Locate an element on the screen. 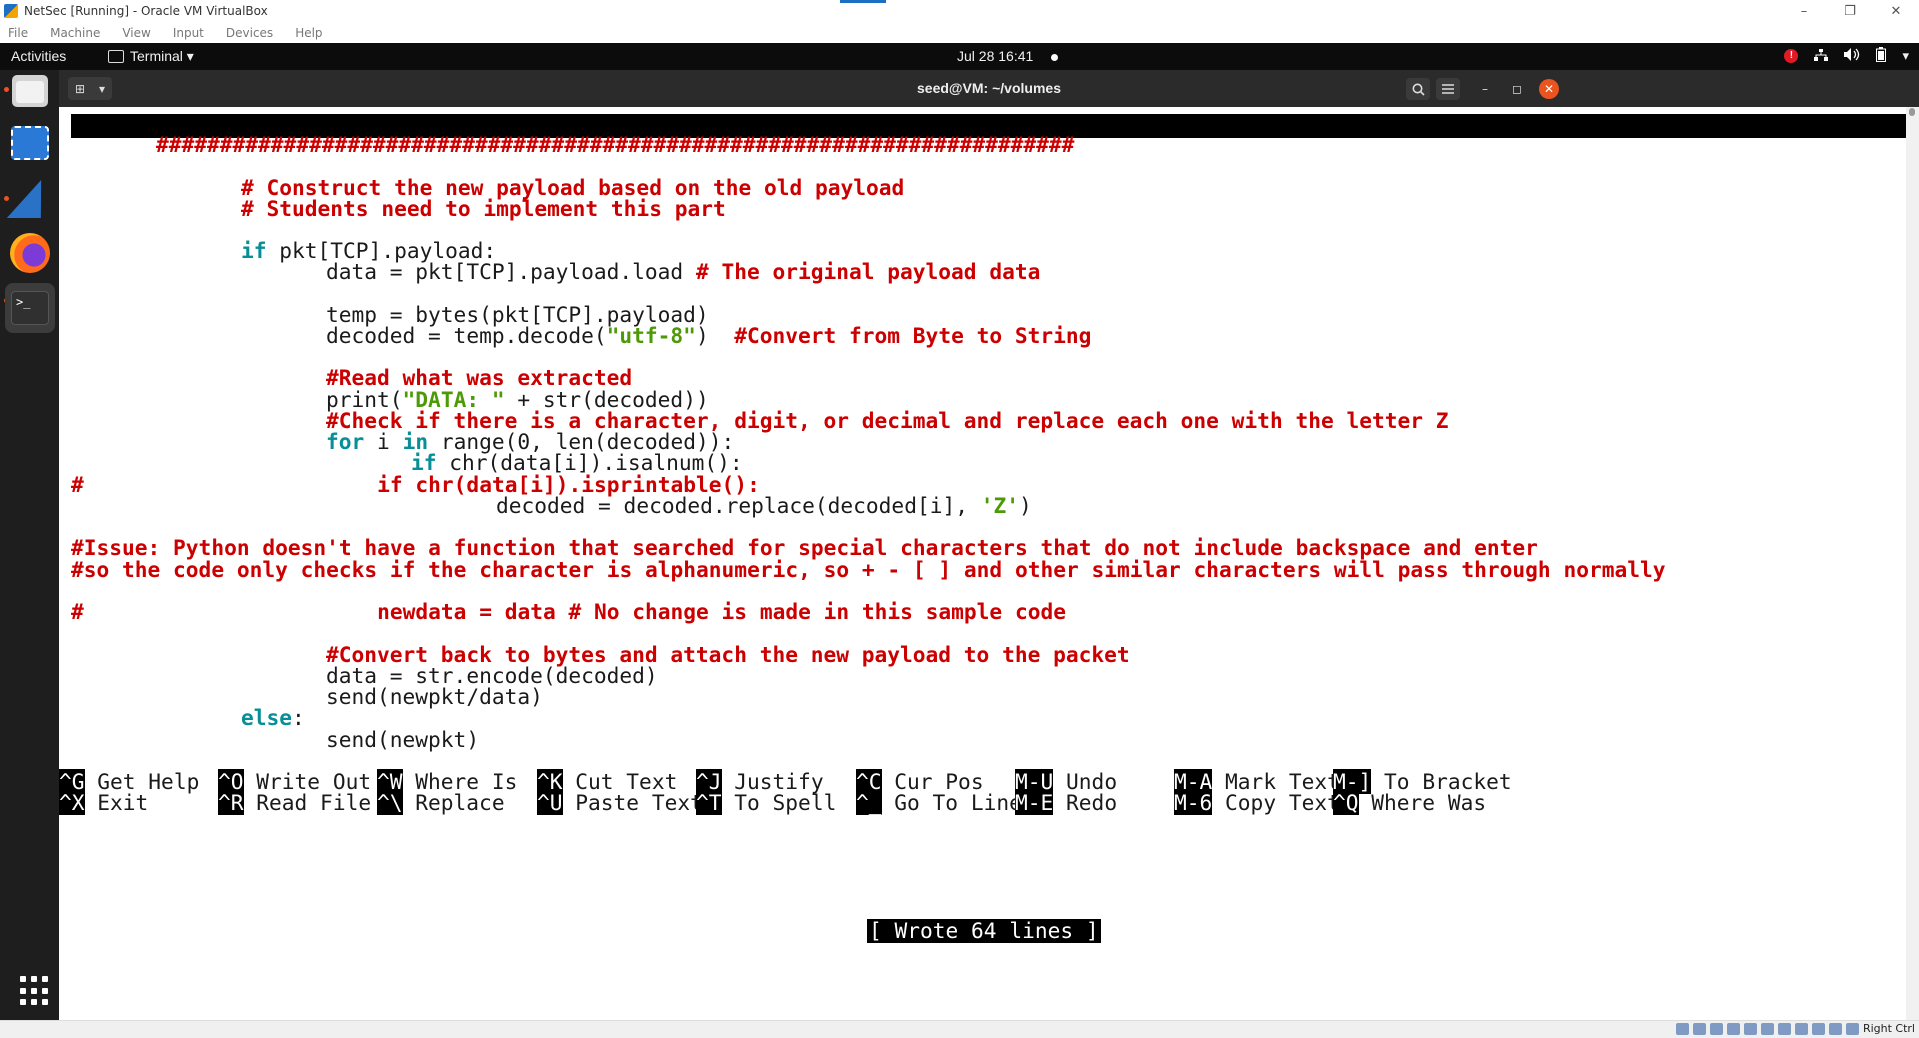  virtualbox-icon is located at coordinates (11, 11).